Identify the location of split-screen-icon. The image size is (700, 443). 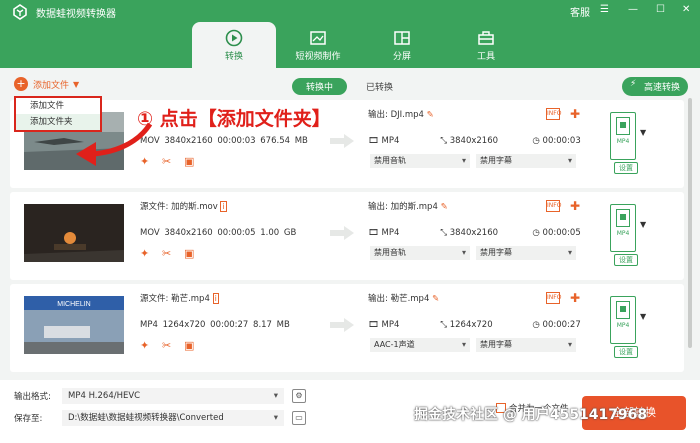
(402, 38).